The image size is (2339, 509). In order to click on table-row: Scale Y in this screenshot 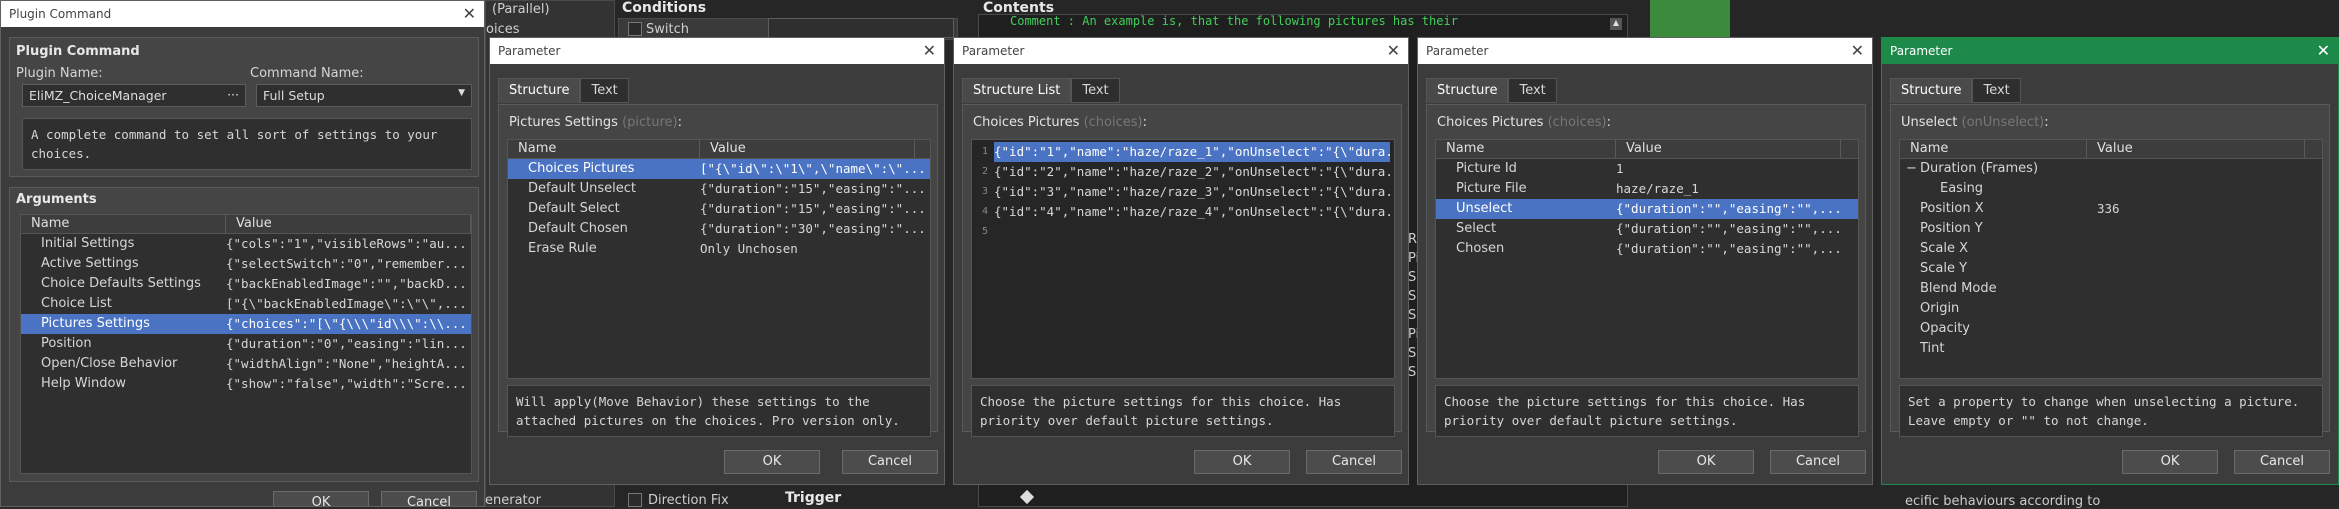, I will do `click(2111, 269)`.